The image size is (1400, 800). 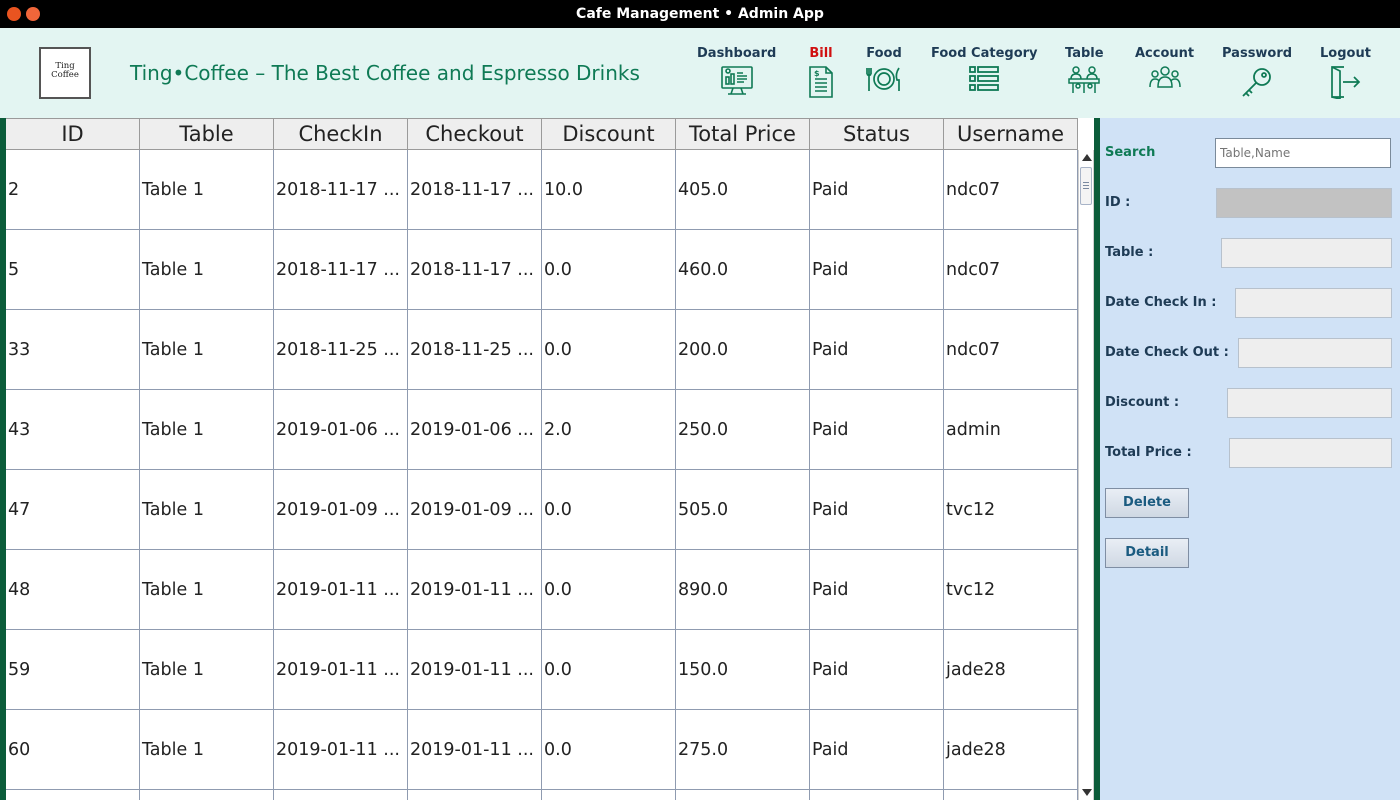 I want to click on scroll-up-arrow-icon, so click(x=1087, y=157).